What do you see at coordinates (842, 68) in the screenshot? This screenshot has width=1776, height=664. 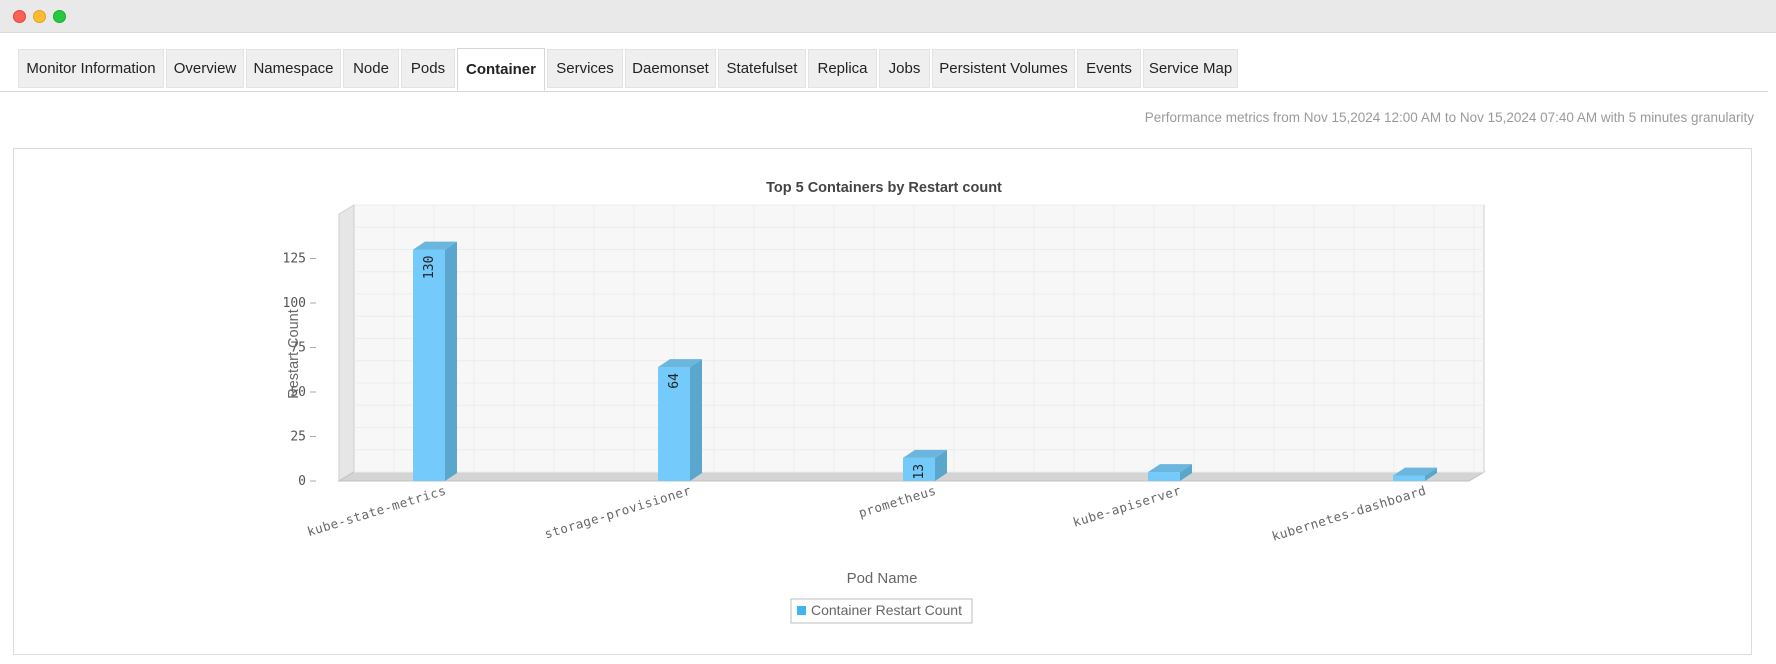 I see `tab-replica: Replica` at bounding box center [842, 68].